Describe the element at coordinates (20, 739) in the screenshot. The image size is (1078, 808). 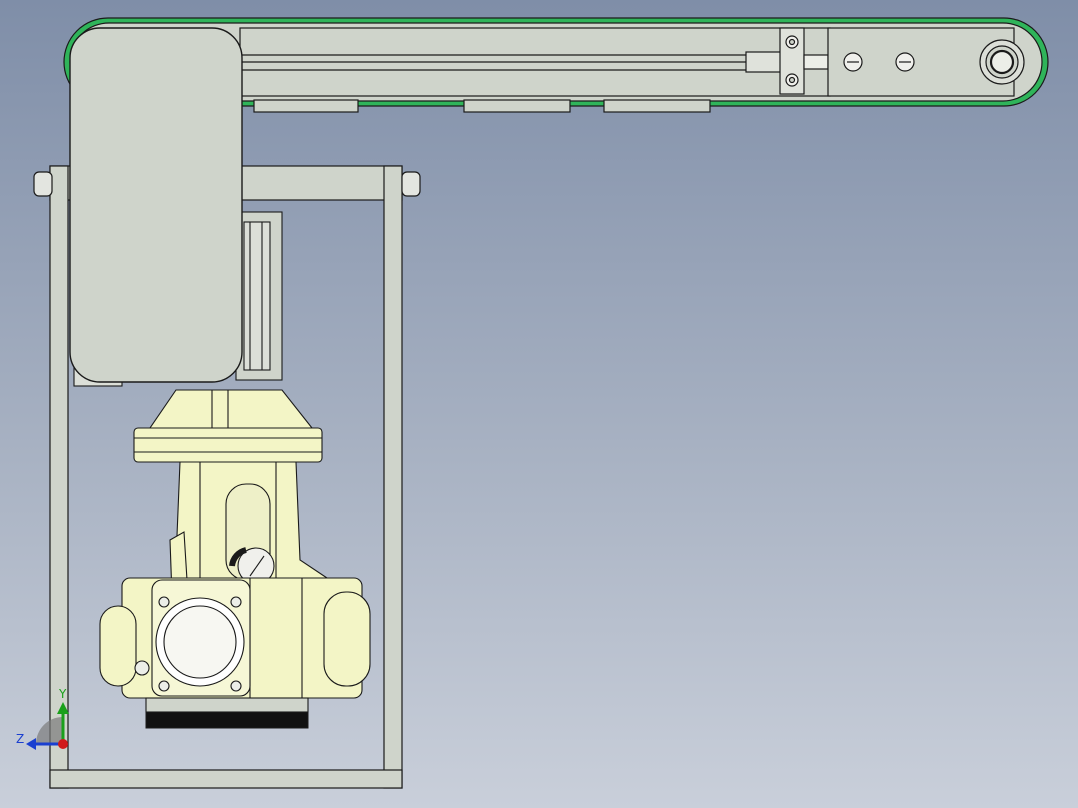
I see `z-axis-label: Z` at that location.